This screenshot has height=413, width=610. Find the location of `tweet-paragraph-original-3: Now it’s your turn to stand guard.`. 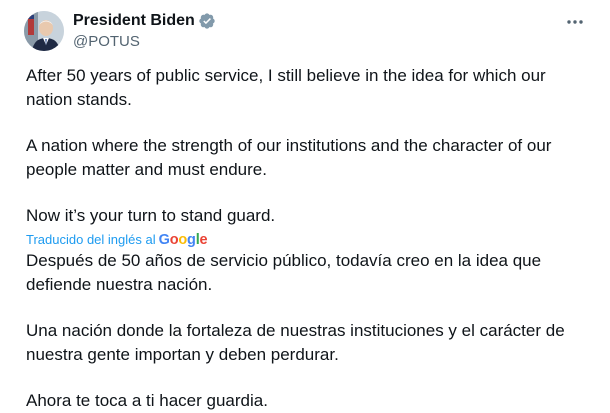

tweet-paragraph-original-3: Now it’s your turn to stand guard. is located at coordinates (151, 215).